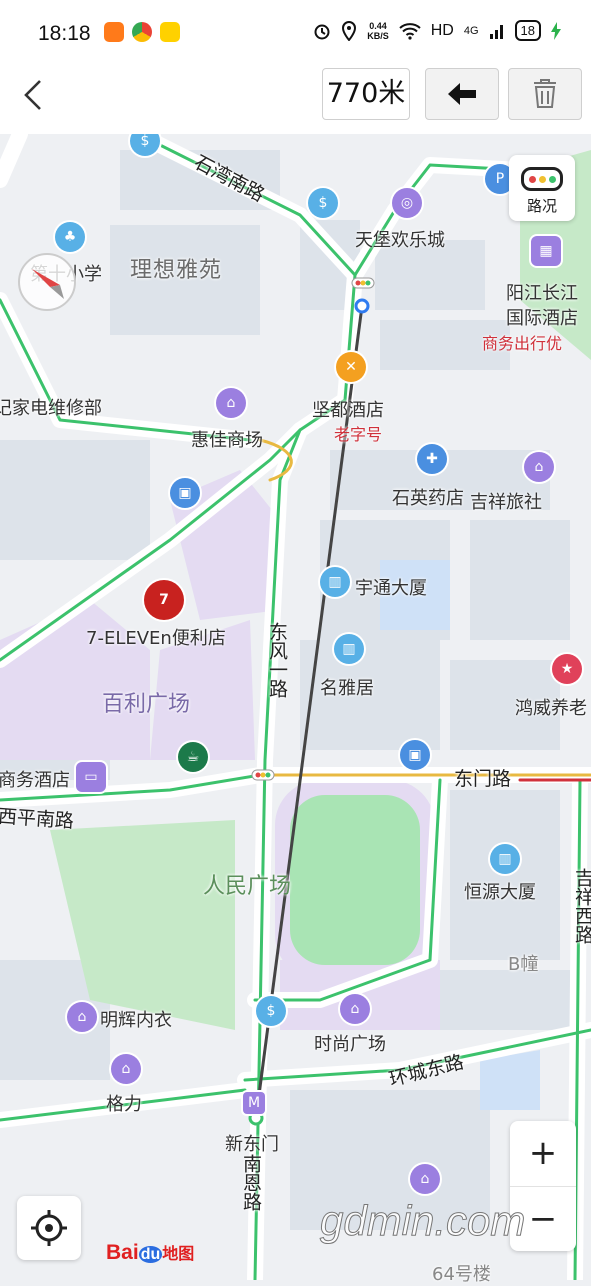 Image resolution: width=591 pixels, height=1286 pixels. Describe the element at coordinates (156, 638) in the screenshot. I see `poi-label-seven-eleven: 7-ELEVEn便利店` at that location.